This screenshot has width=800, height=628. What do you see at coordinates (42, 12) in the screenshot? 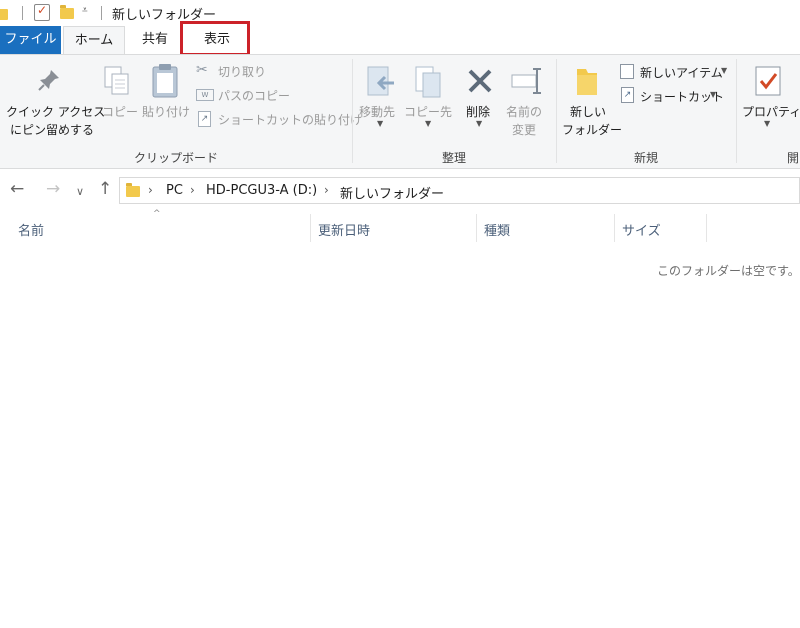
I see `properties-quick-icon: ✓` at bounding box center [42, 12].